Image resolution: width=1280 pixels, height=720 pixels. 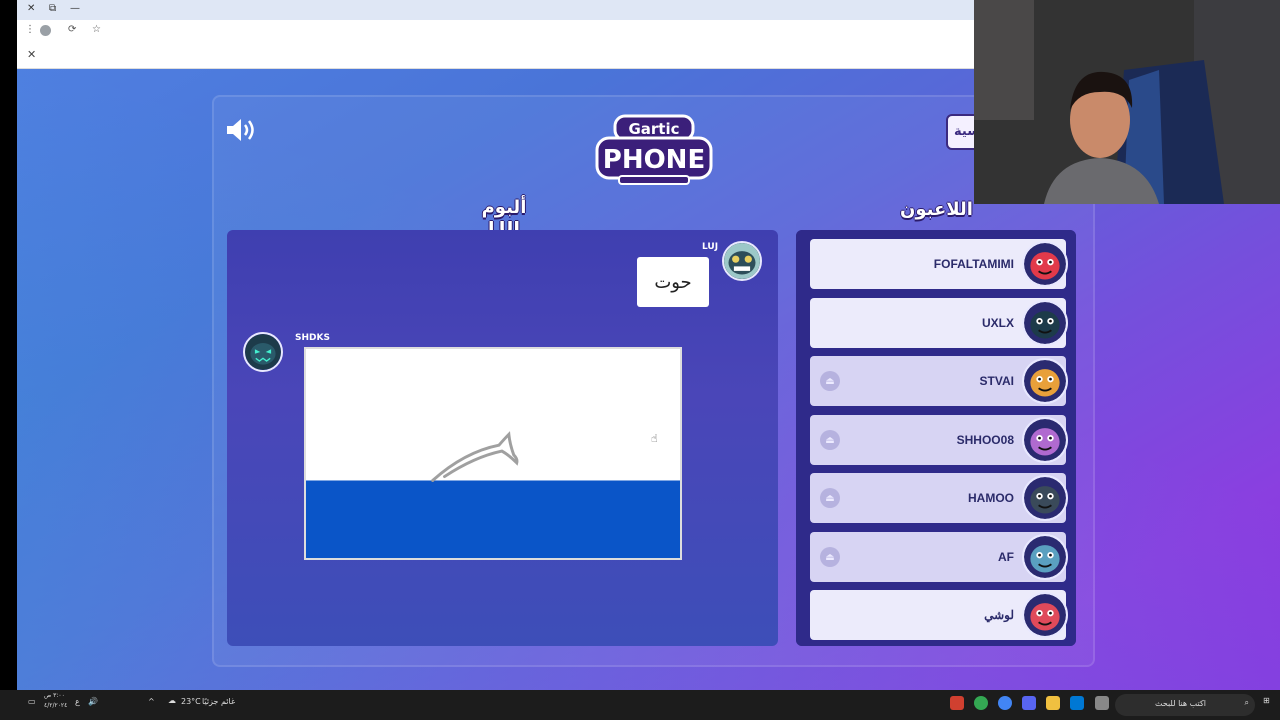 I want to click on taskbar-language: ع, so click(x=77, y=701).